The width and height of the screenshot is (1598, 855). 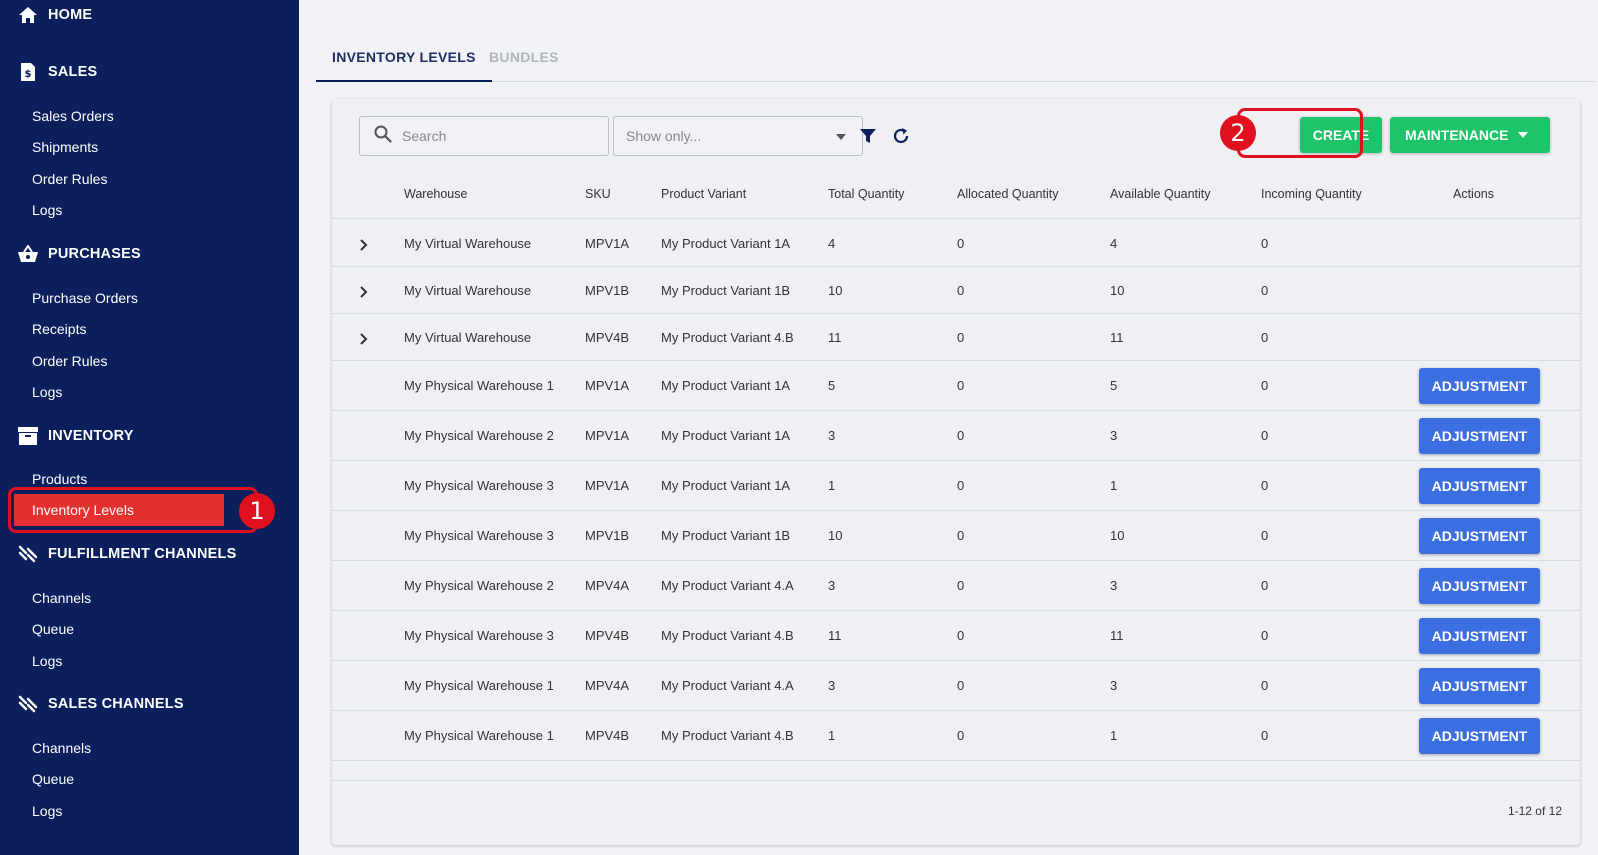 I want to click on refresh-icon, so click(x=901, y=136).